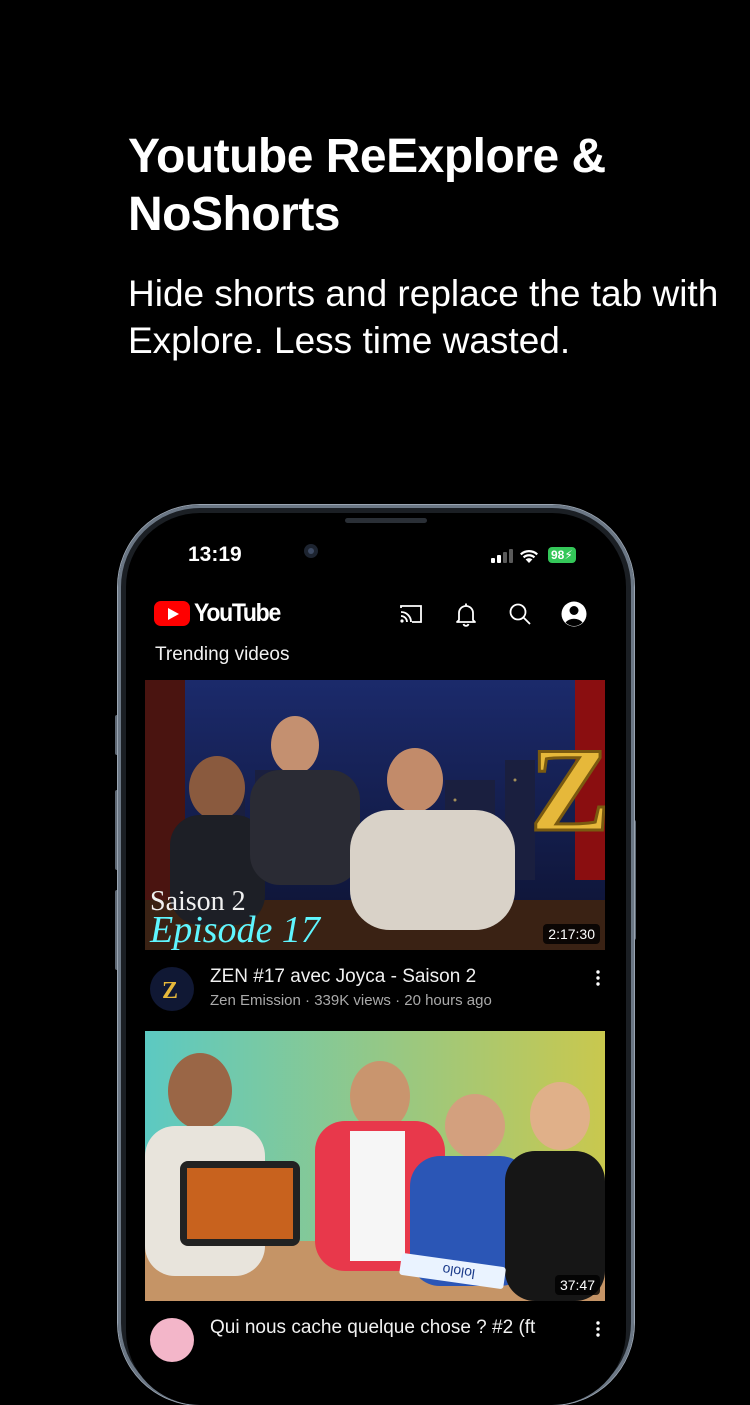 The height and width of the screenshot is (1405, 750). I want to click on thumbnail-text-episode: Episode 17, so click(235, 929).